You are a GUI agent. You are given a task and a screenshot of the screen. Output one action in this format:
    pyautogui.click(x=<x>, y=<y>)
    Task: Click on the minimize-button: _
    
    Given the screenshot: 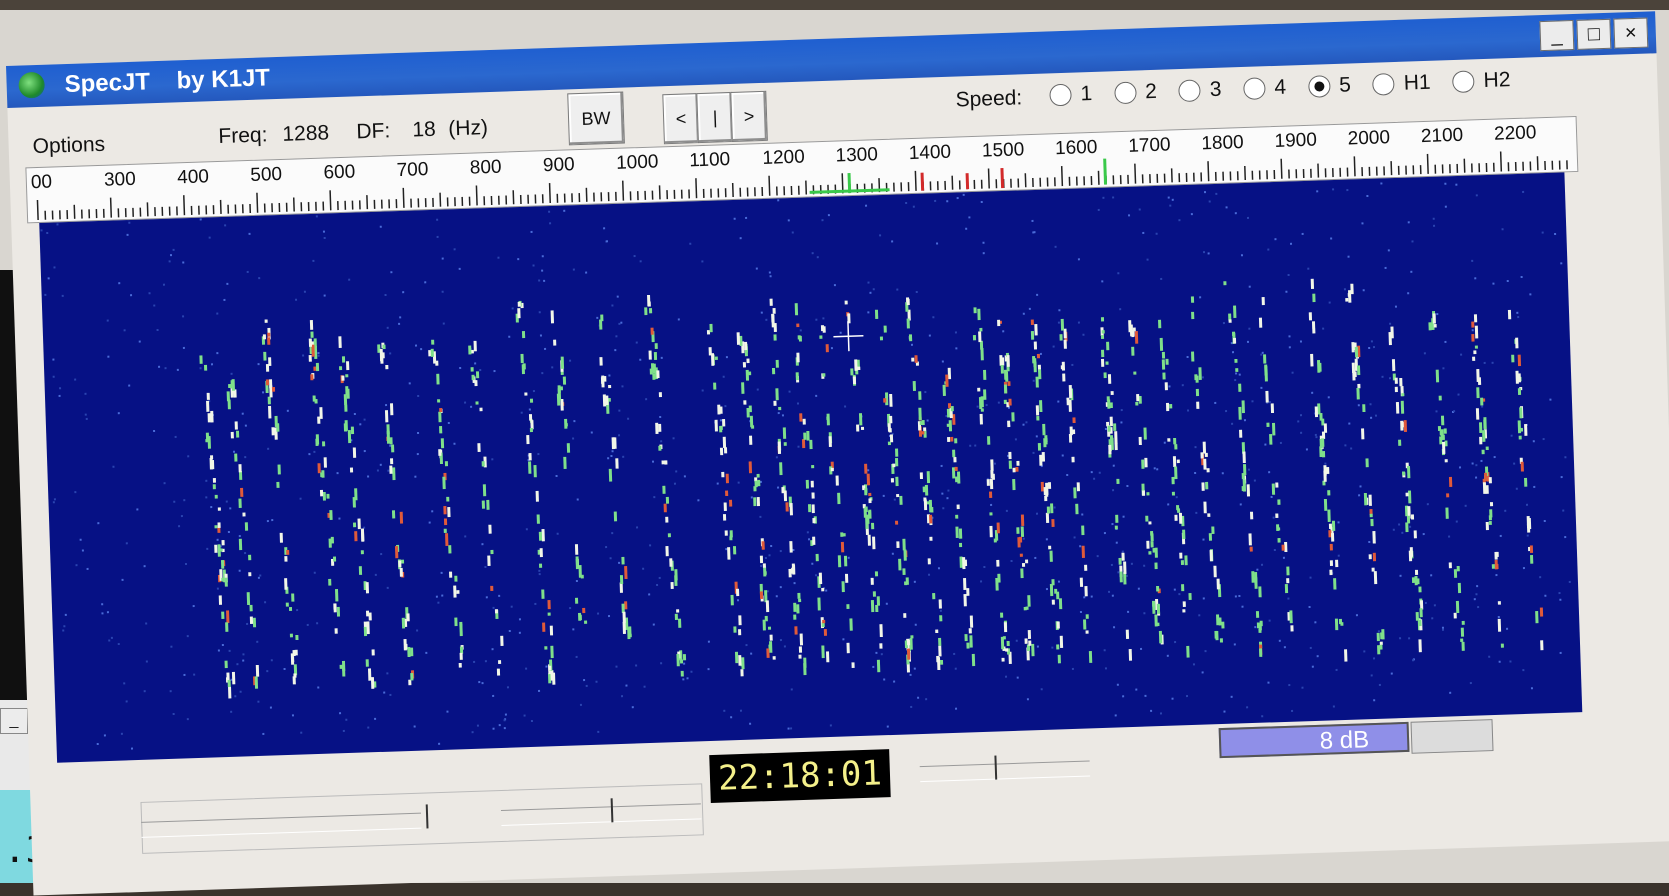 What is the action you would take?
    pyautogui.click(x=1556, y=35)
    